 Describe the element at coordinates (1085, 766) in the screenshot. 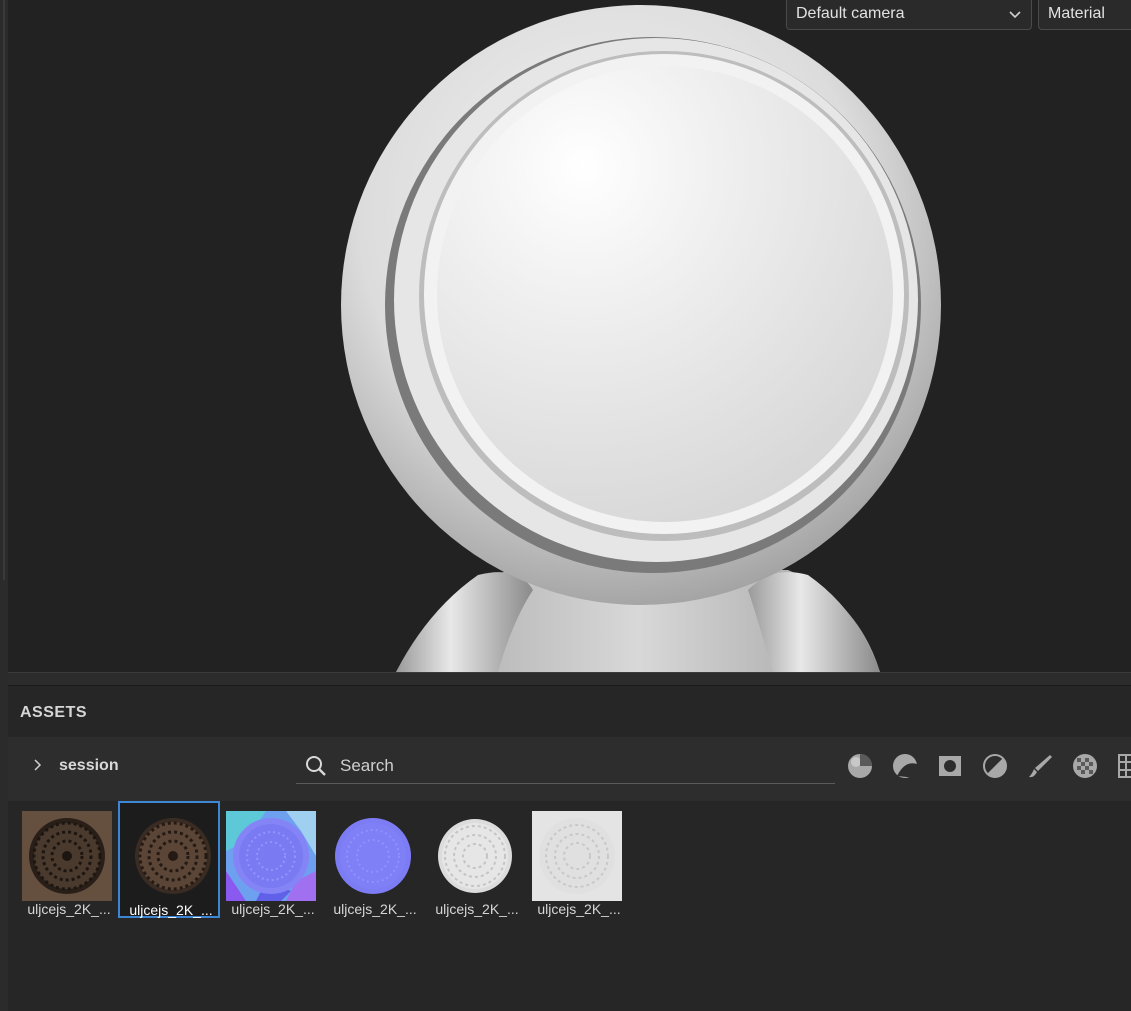

I see `alpha-texture-icon` at that location.